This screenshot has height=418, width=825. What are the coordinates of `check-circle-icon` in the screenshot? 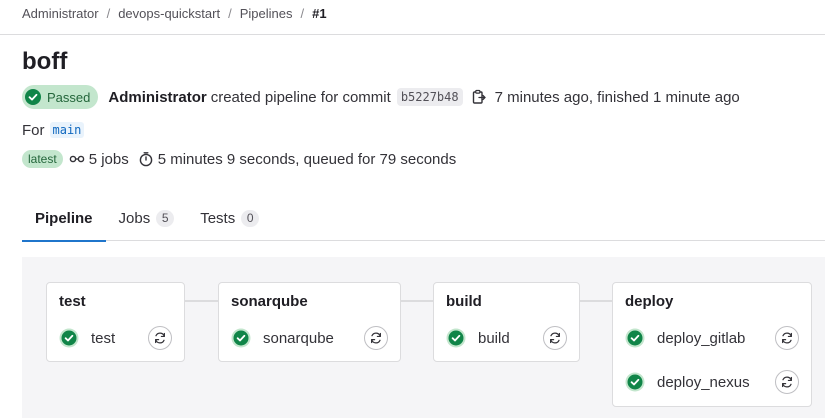 It's located at (33, 97).